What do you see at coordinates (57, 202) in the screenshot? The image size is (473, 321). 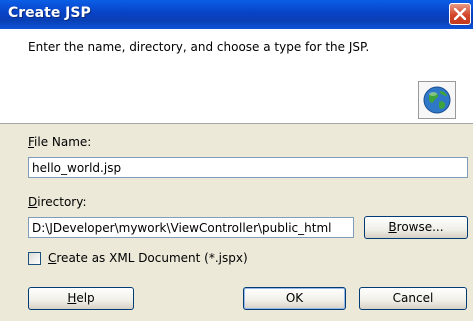 I see `directory-label: Directory:` at bounding box center [57, 202].